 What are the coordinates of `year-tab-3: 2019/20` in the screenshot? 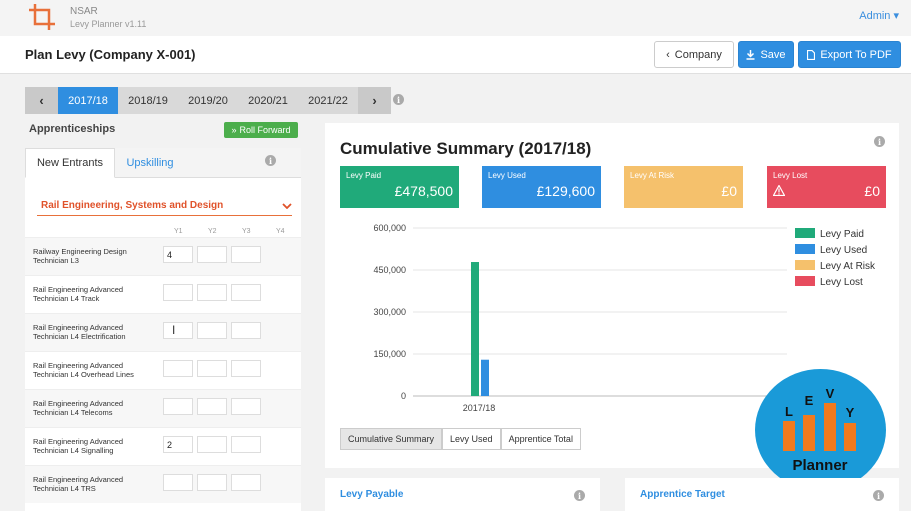 It's located at (208, 100).